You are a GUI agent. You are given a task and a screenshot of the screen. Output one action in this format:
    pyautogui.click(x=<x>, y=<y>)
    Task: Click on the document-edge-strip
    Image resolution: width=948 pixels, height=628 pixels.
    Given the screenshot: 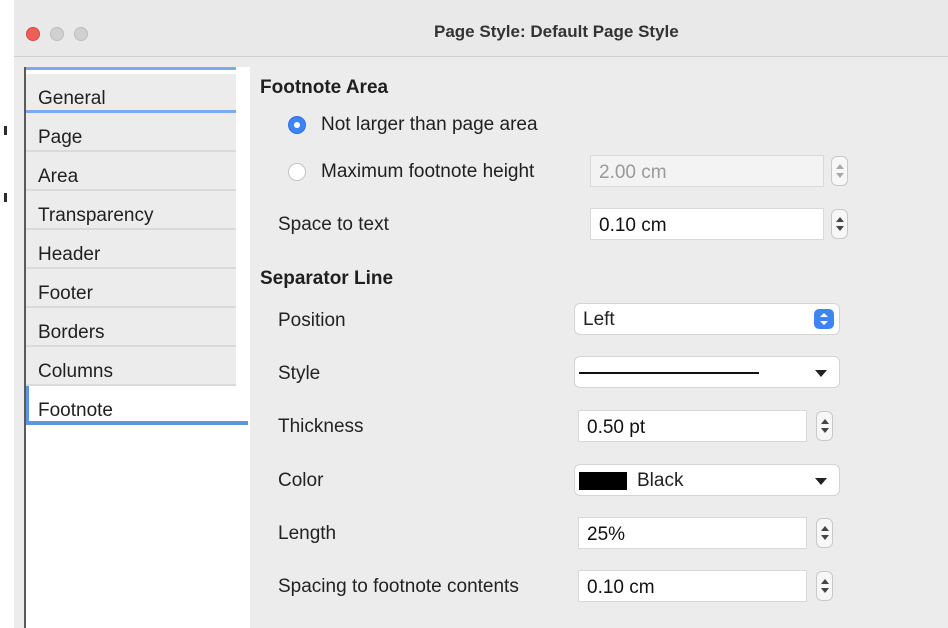 What is the action you would take?
    pyautogui.click(x=7, y=314)
    